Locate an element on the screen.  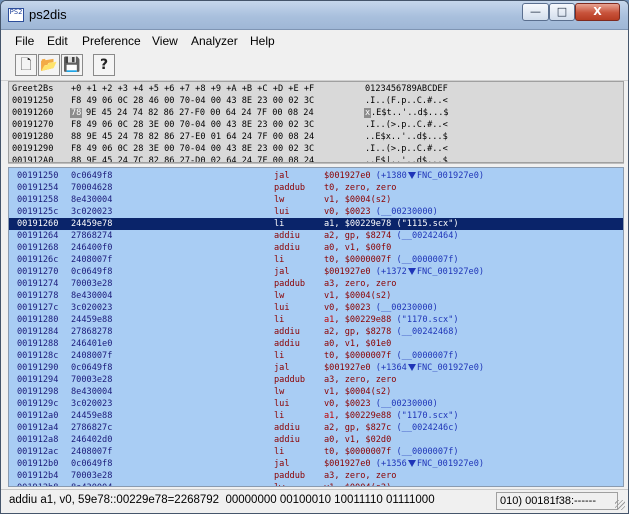
menu-edit: Edit is located at coordinates (57, 41).